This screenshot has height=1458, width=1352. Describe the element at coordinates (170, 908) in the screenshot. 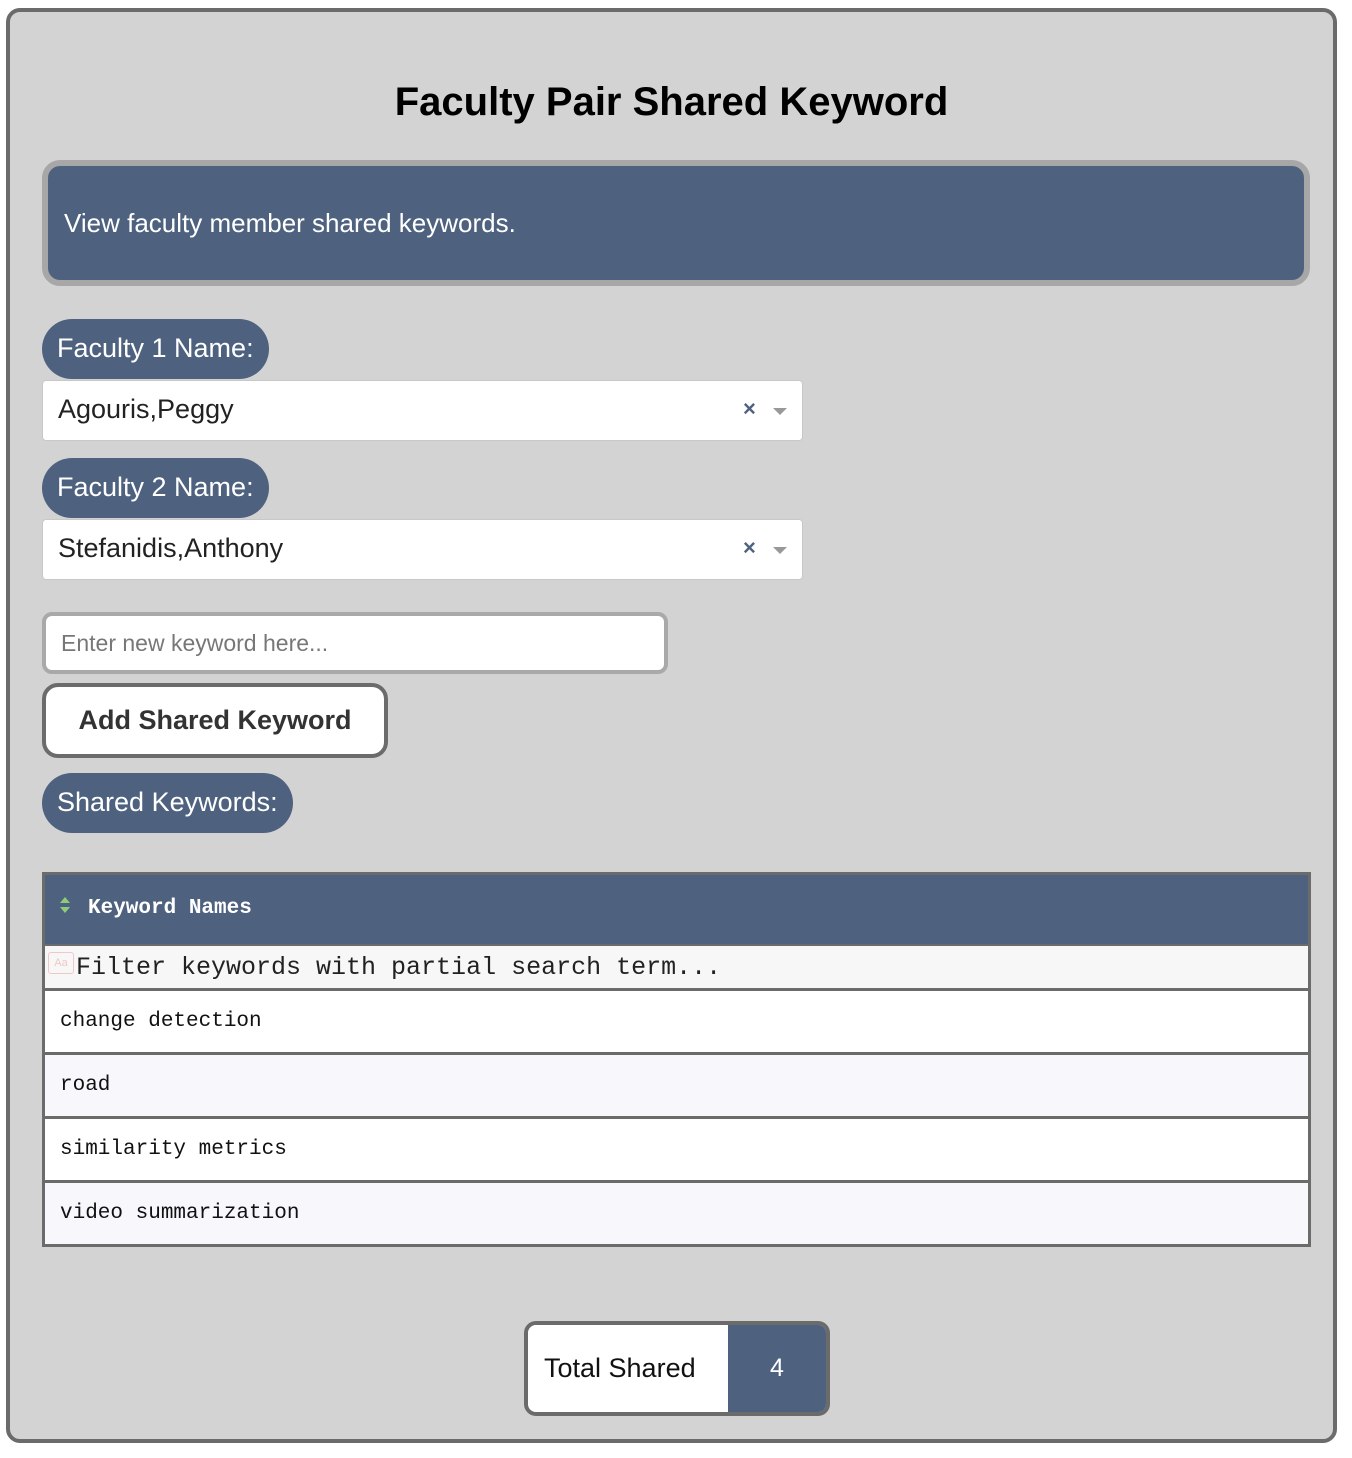

I see `column-header-label: Keyword Names` at that location.